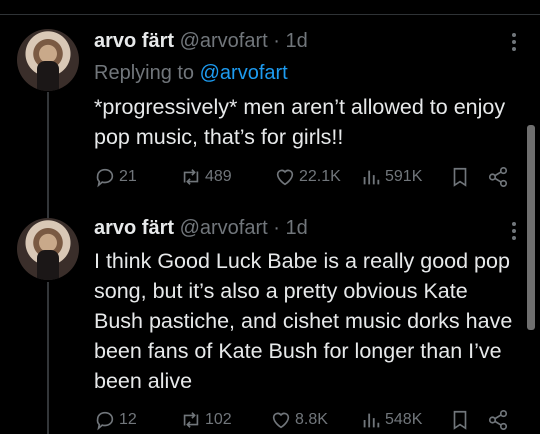 The width and height of the screenshot is (540, 434). I want to click on replying-prefix: Replying to, so click(147, 73).